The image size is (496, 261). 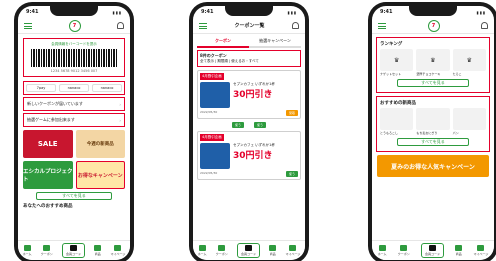 What do you see at coordinates (100, 144) in the screenshot?
I see `tile-new-products: 今週の新商品` at bounding box center [100, 144].